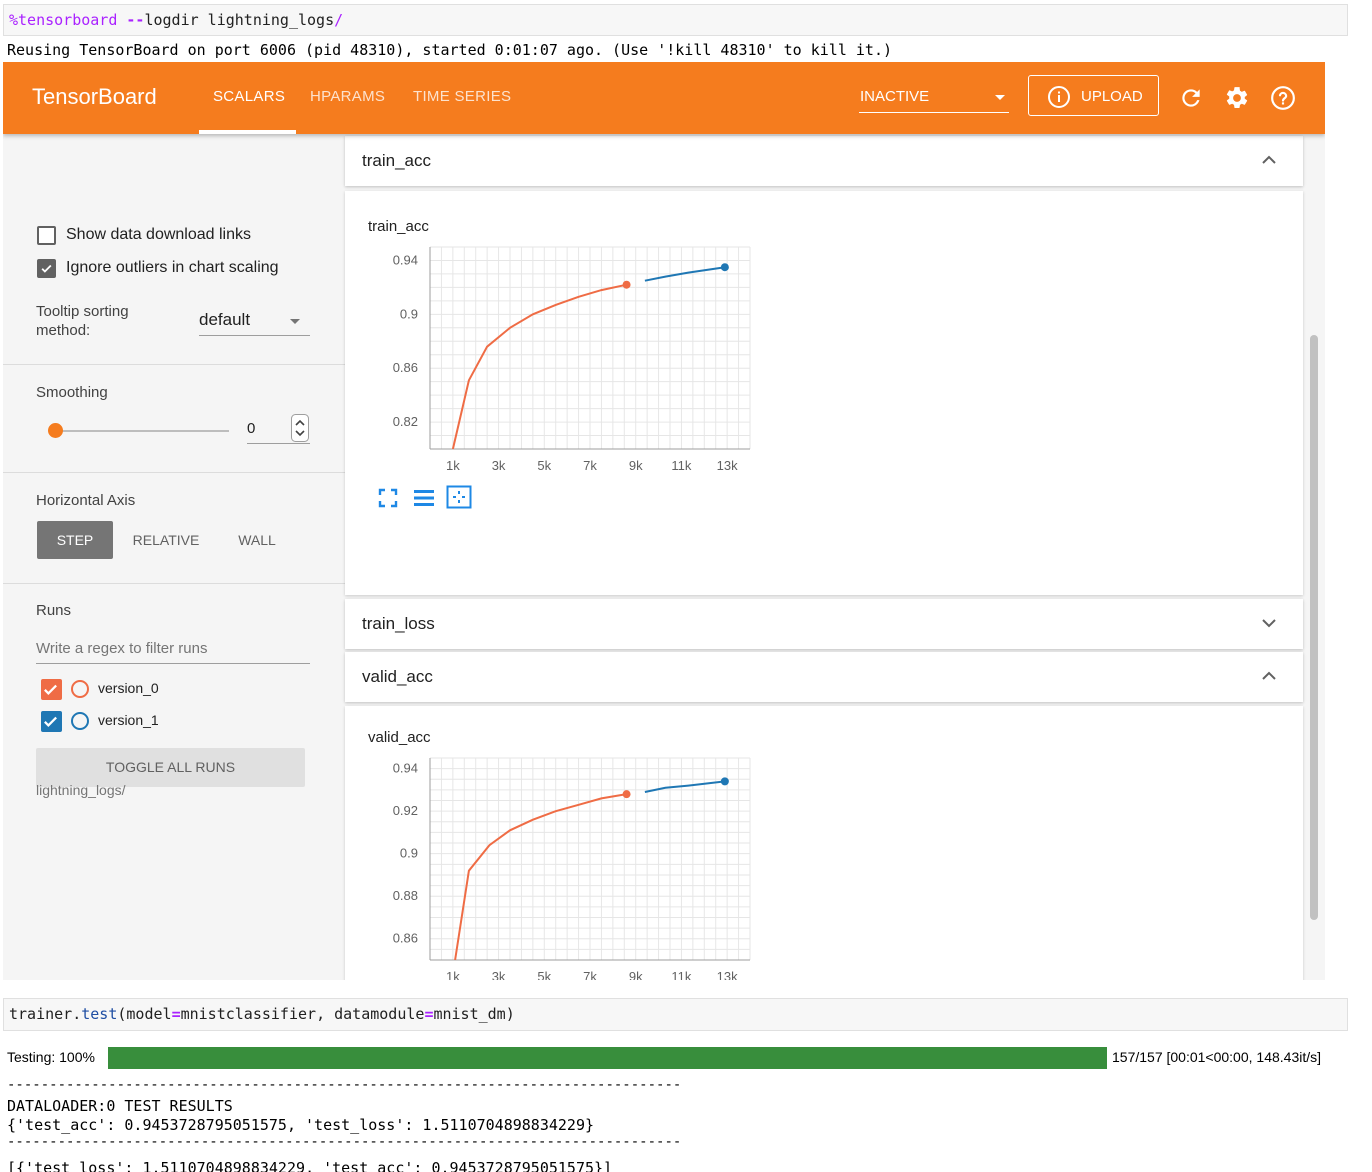 This screenshot has width=1372, height=1172. What do you see at coordinates (172, 267) in the screenshot?
I see `ignore-outliers-label: Ignore outliers in chart scaling` at bounding box center [172, 267].